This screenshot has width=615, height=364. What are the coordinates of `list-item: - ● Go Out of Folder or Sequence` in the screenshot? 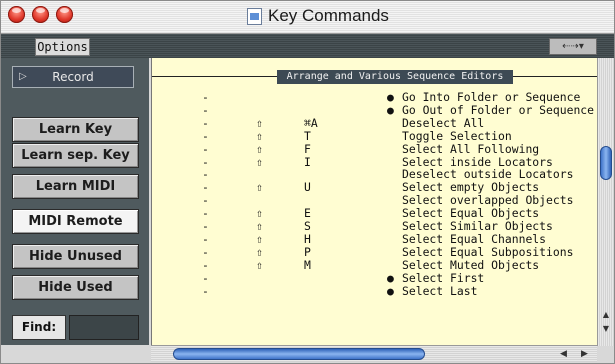 It's located at (375, 109).